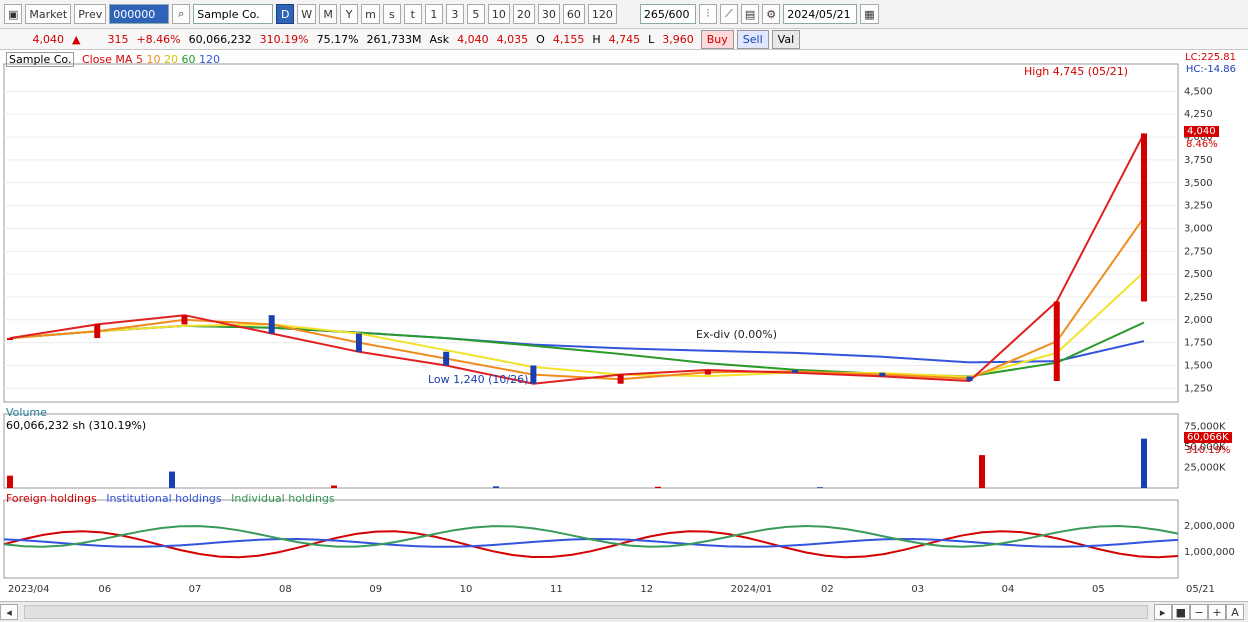 The height and width of the screenshot is (622, 1248). Describe the element at coordinates (188, 59) in the screenshot. I see `ma60-legend: 60` at that location.